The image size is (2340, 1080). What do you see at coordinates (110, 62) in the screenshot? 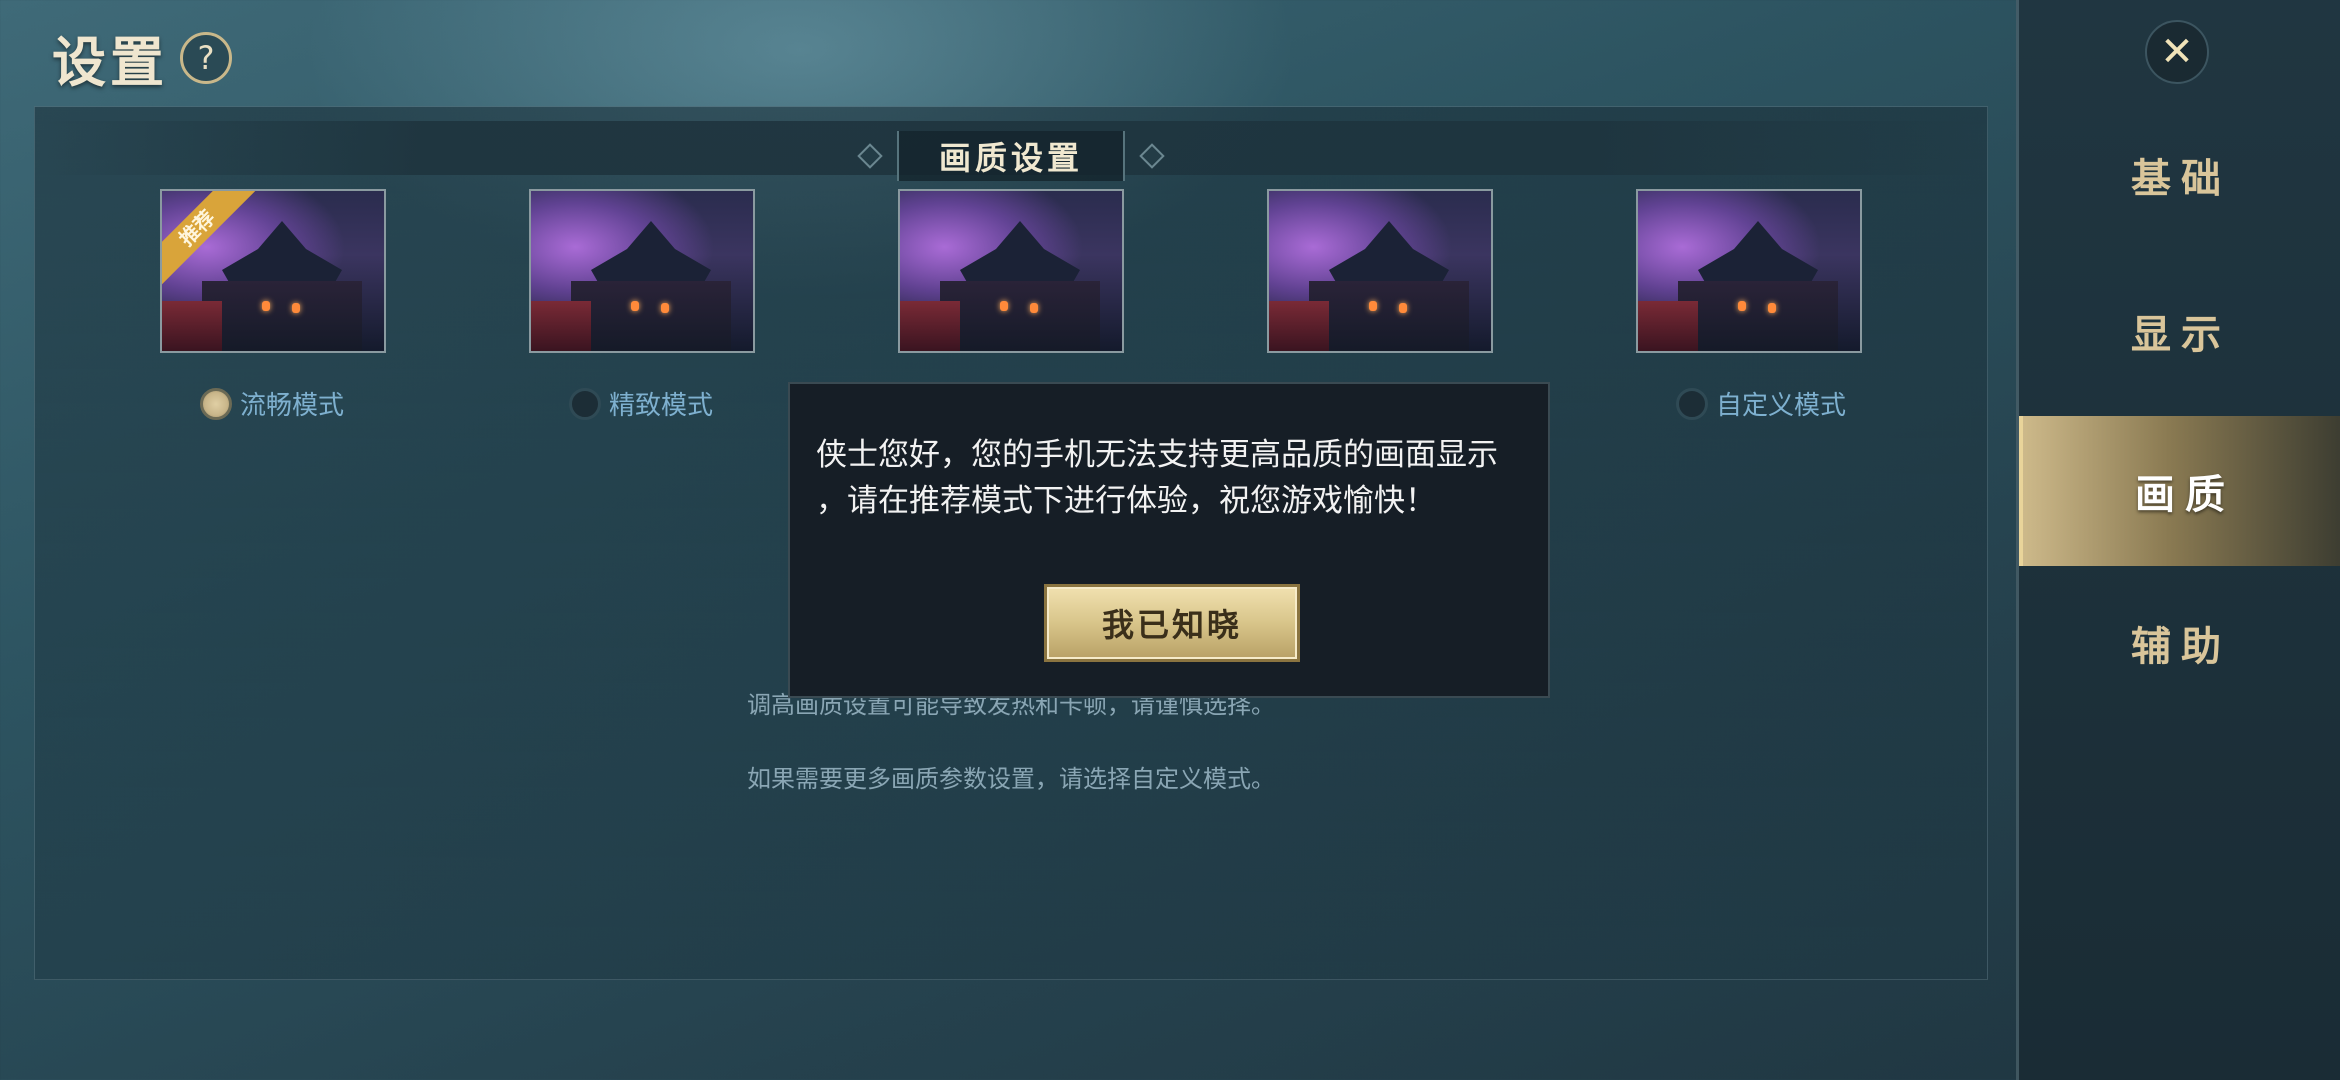
I see `page-title: 设置` at bounding box center [110, 62].